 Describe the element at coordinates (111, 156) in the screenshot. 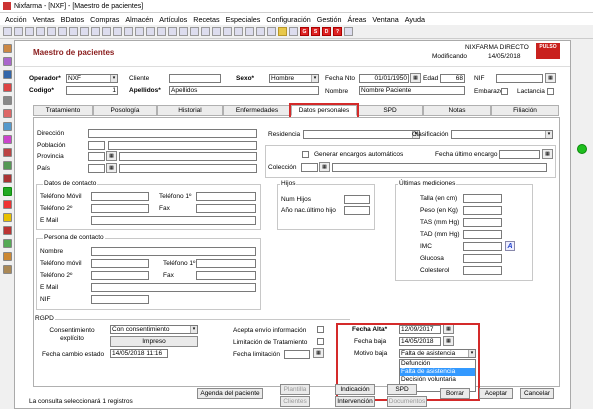

I see `provincia-lookup-button: ▦` at that location.